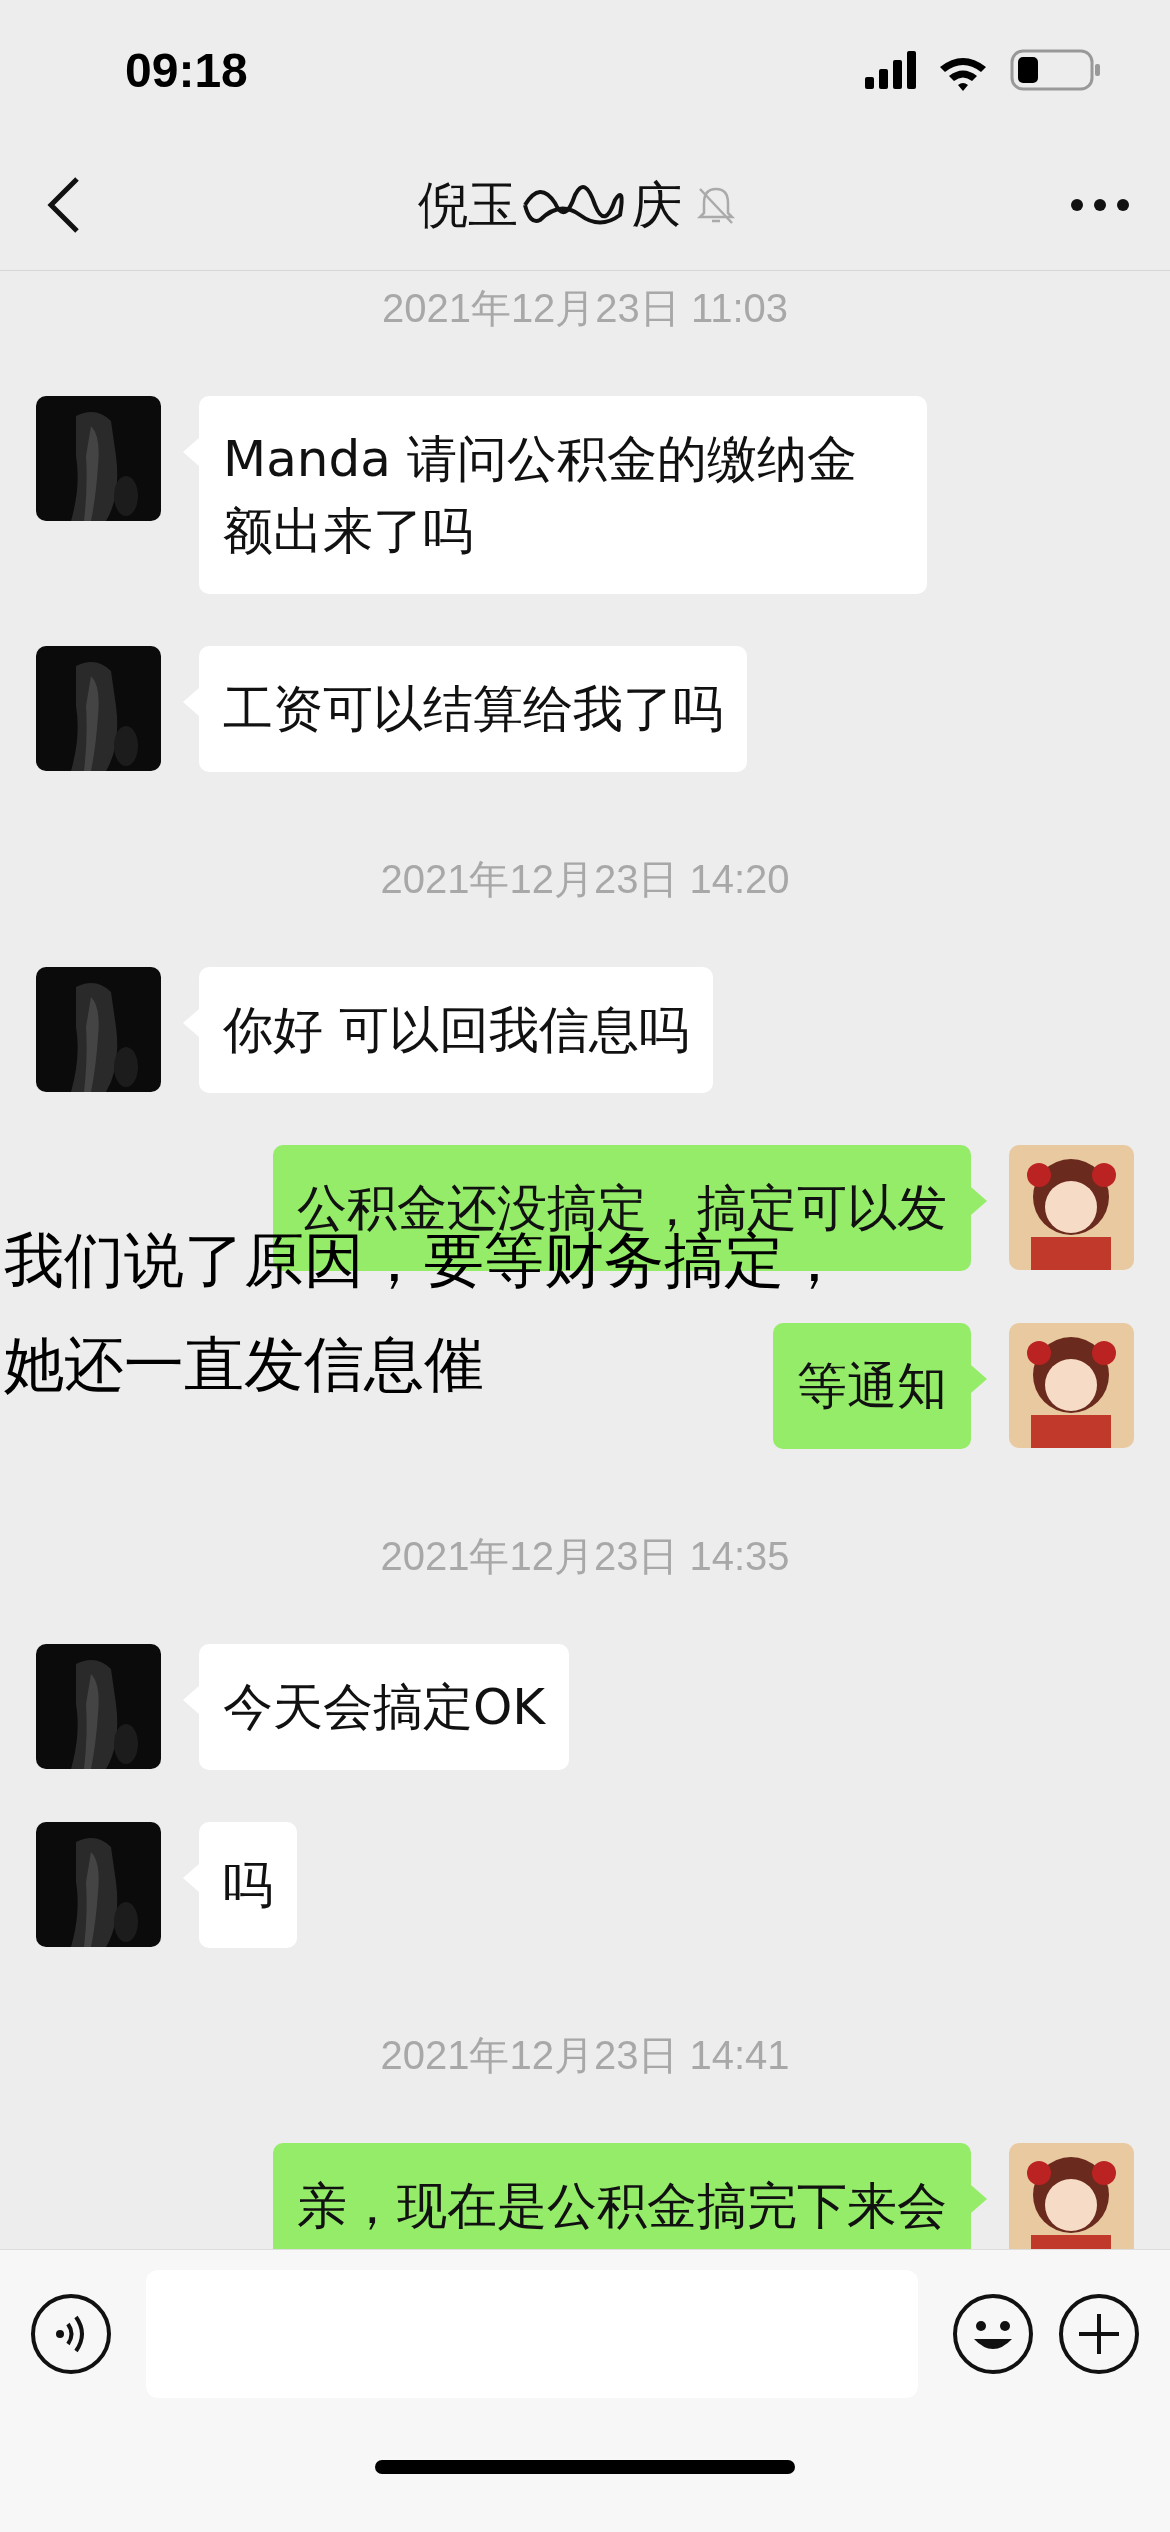  What do you see at coordinates (384, 1707) in the screenshot?
I see `message-bubble: 今天会搞定OK` at bounding box center [384, 1707].